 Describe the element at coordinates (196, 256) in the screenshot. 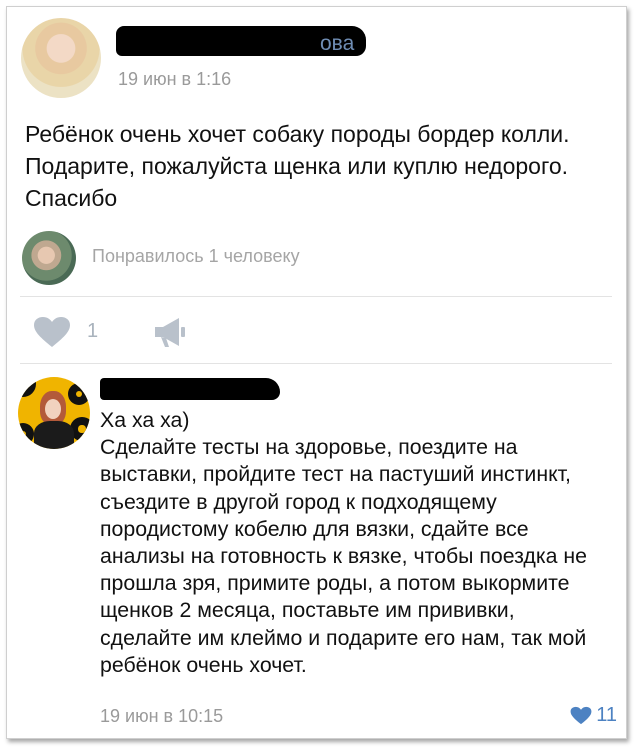

I see `liked-by-text: Понравилось 1 человеку` at that location.